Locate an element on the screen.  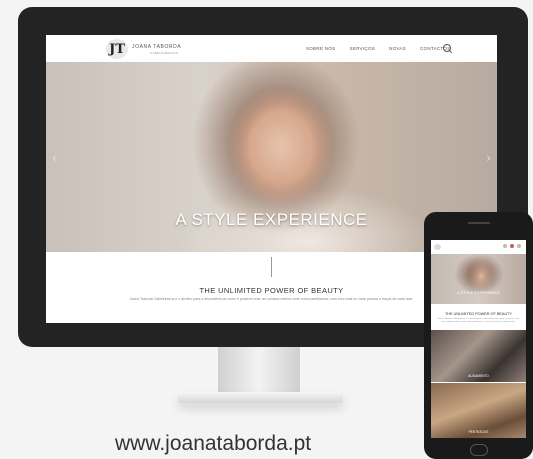
phone-speaker is located at coordinates (479, 223).